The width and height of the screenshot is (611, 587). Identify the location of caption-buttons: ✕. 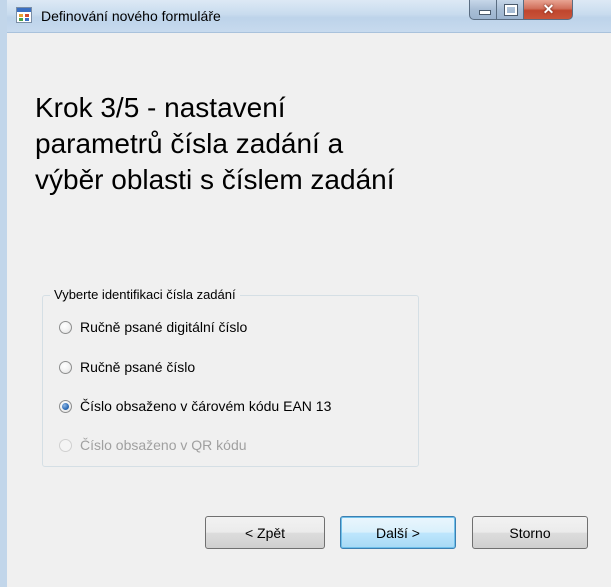
(540, 10).